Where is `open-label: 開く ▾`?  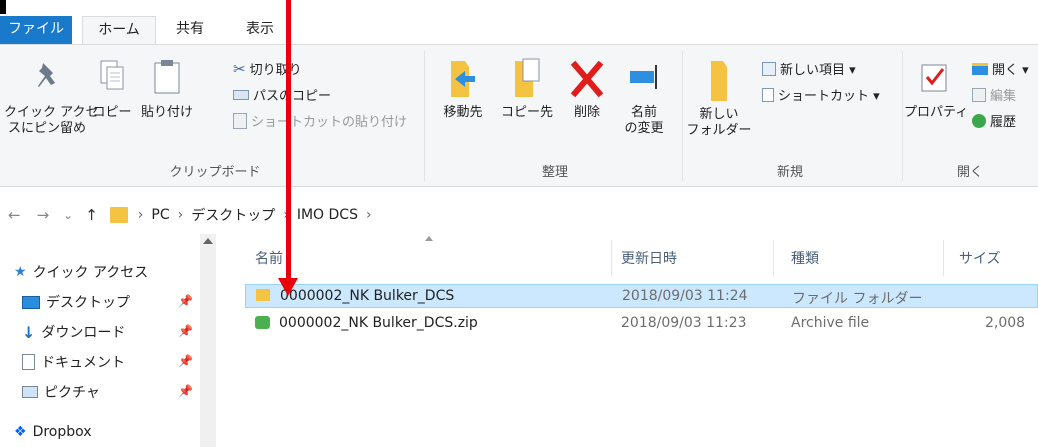 open-label: 開く ▾ is located at coordinates (1010, 70).